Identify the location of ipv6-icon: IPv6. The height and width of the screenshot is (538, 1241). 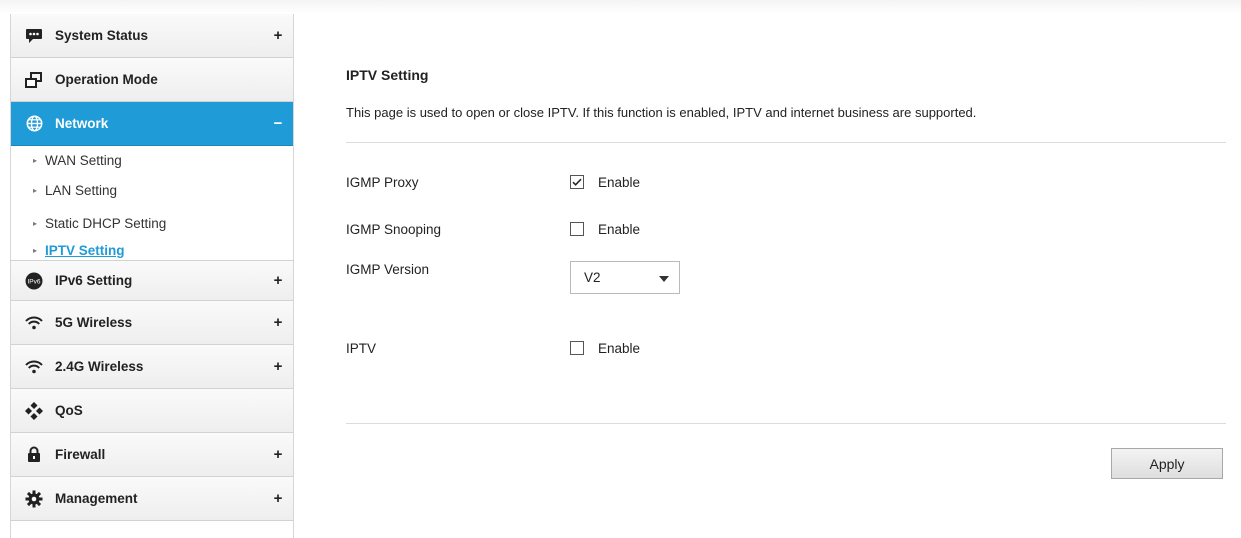
(34, 281).